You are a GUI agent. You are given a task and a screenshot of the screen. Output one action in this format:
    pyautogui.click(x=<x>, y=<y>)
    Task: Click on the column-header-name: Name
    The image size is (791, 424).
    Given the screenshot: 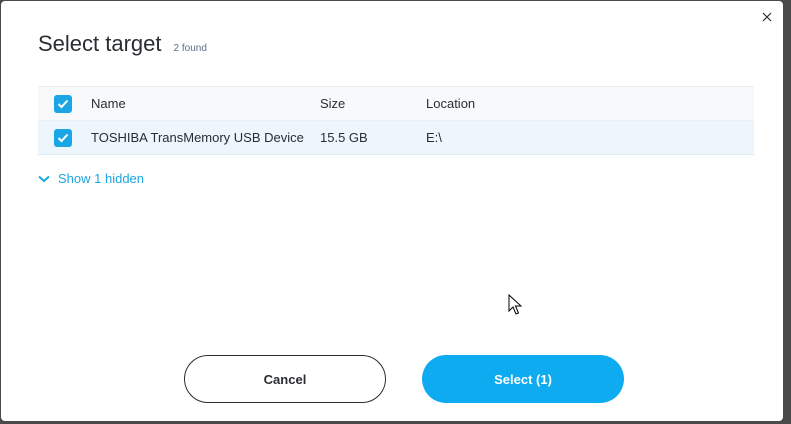 What is the action you would take?
    pyautogui.click(x=108, y=103)
    